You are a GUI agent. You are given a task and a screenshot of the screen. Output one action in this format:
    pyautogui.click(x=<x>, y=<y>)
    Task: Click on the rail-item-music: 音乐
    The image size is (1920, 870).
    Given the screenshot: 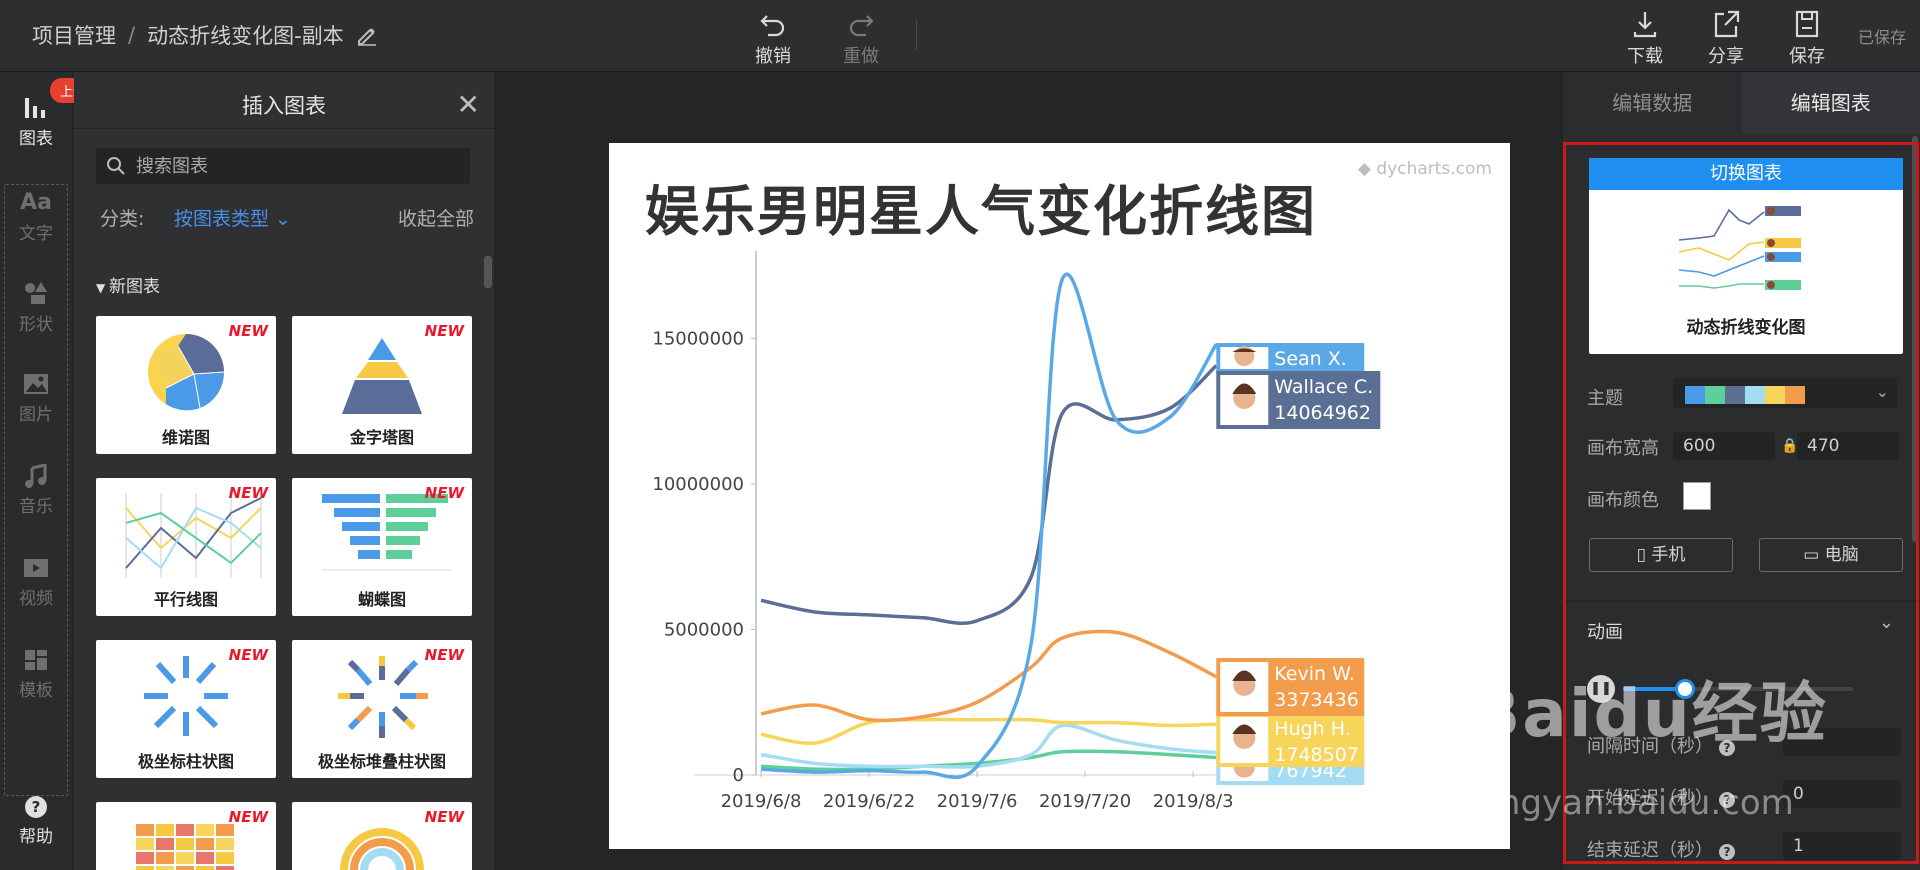 What is the action you would take?
    pyautogui.click(x=36, y=490)
    